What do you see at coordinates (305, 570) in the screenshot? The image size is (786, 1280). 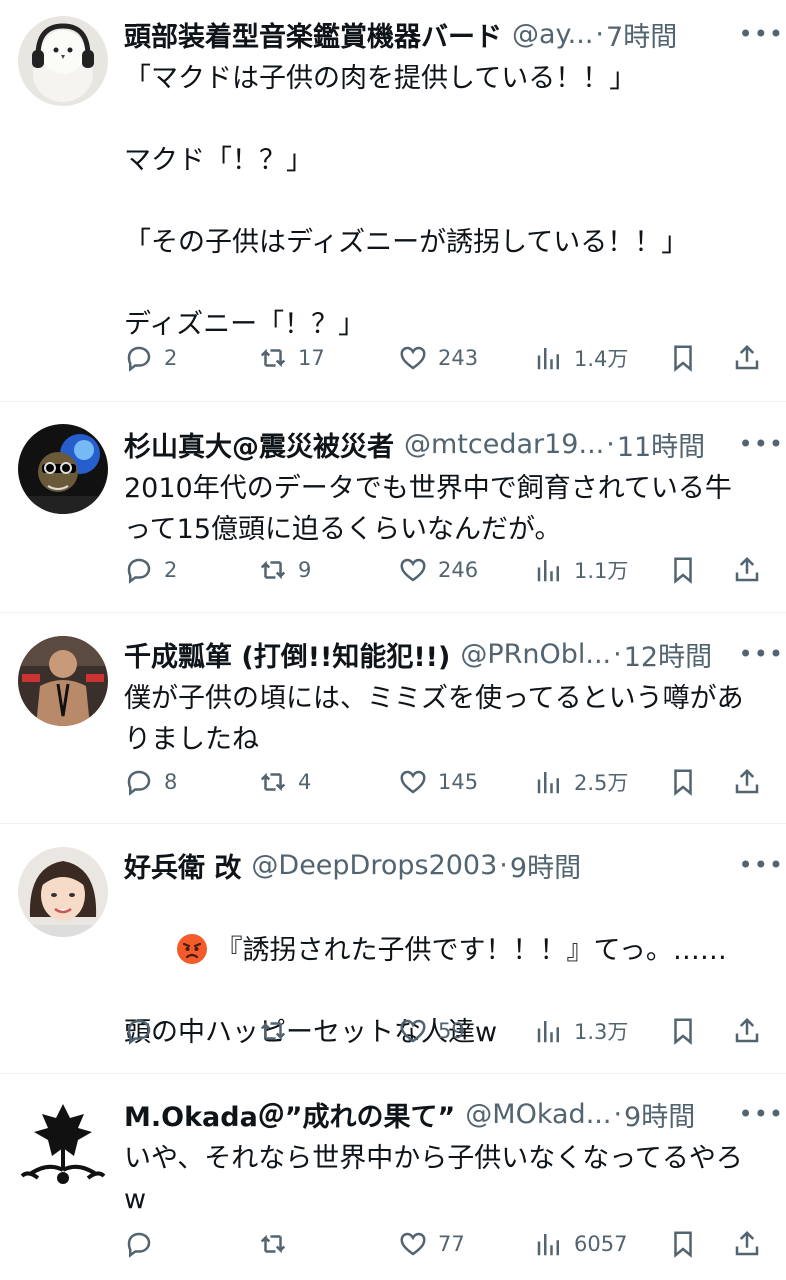 I see `retweet-count: 9` at bounding box center [305, 570].